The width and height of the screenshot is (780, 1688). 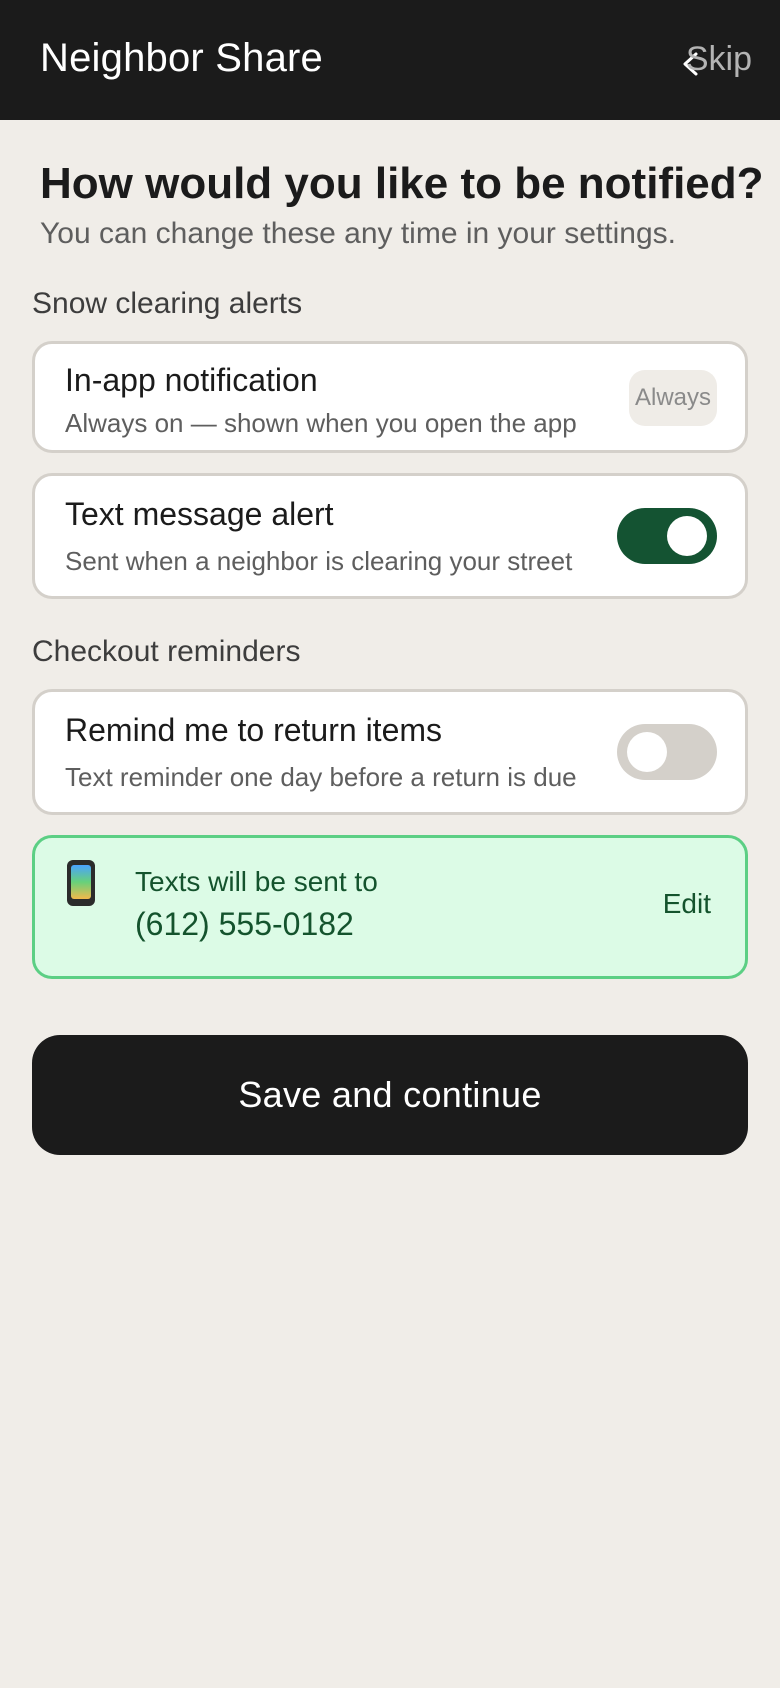 I want to click on return-reminder-title: Remind me to return items, so click(x=254, y=729).